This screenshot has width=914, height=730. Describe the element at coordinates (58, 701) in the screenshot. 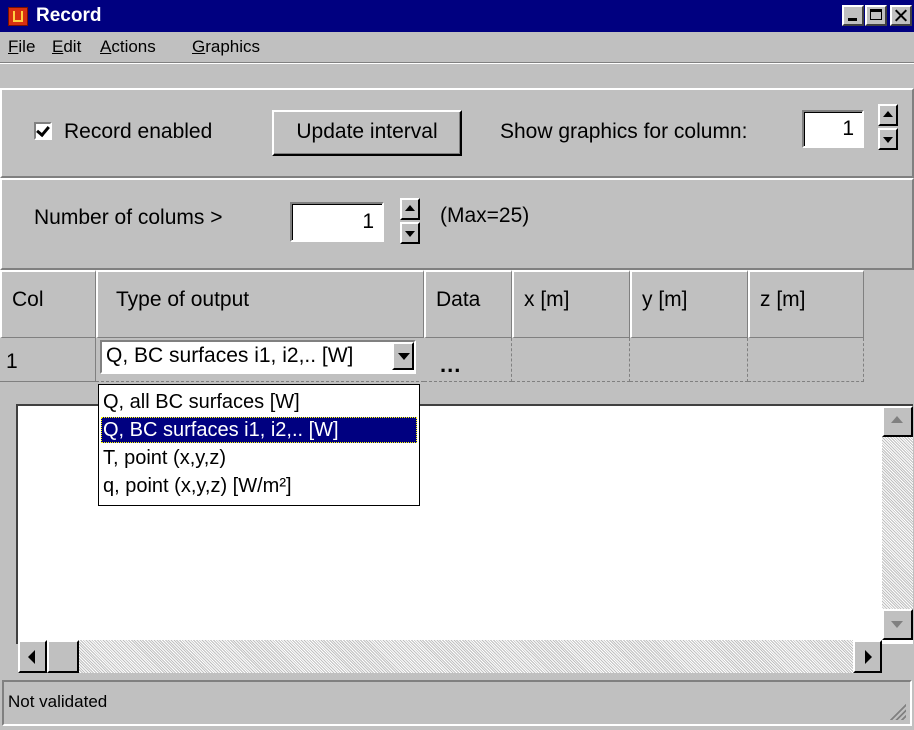

I see `status-text: Not validated` at that location.